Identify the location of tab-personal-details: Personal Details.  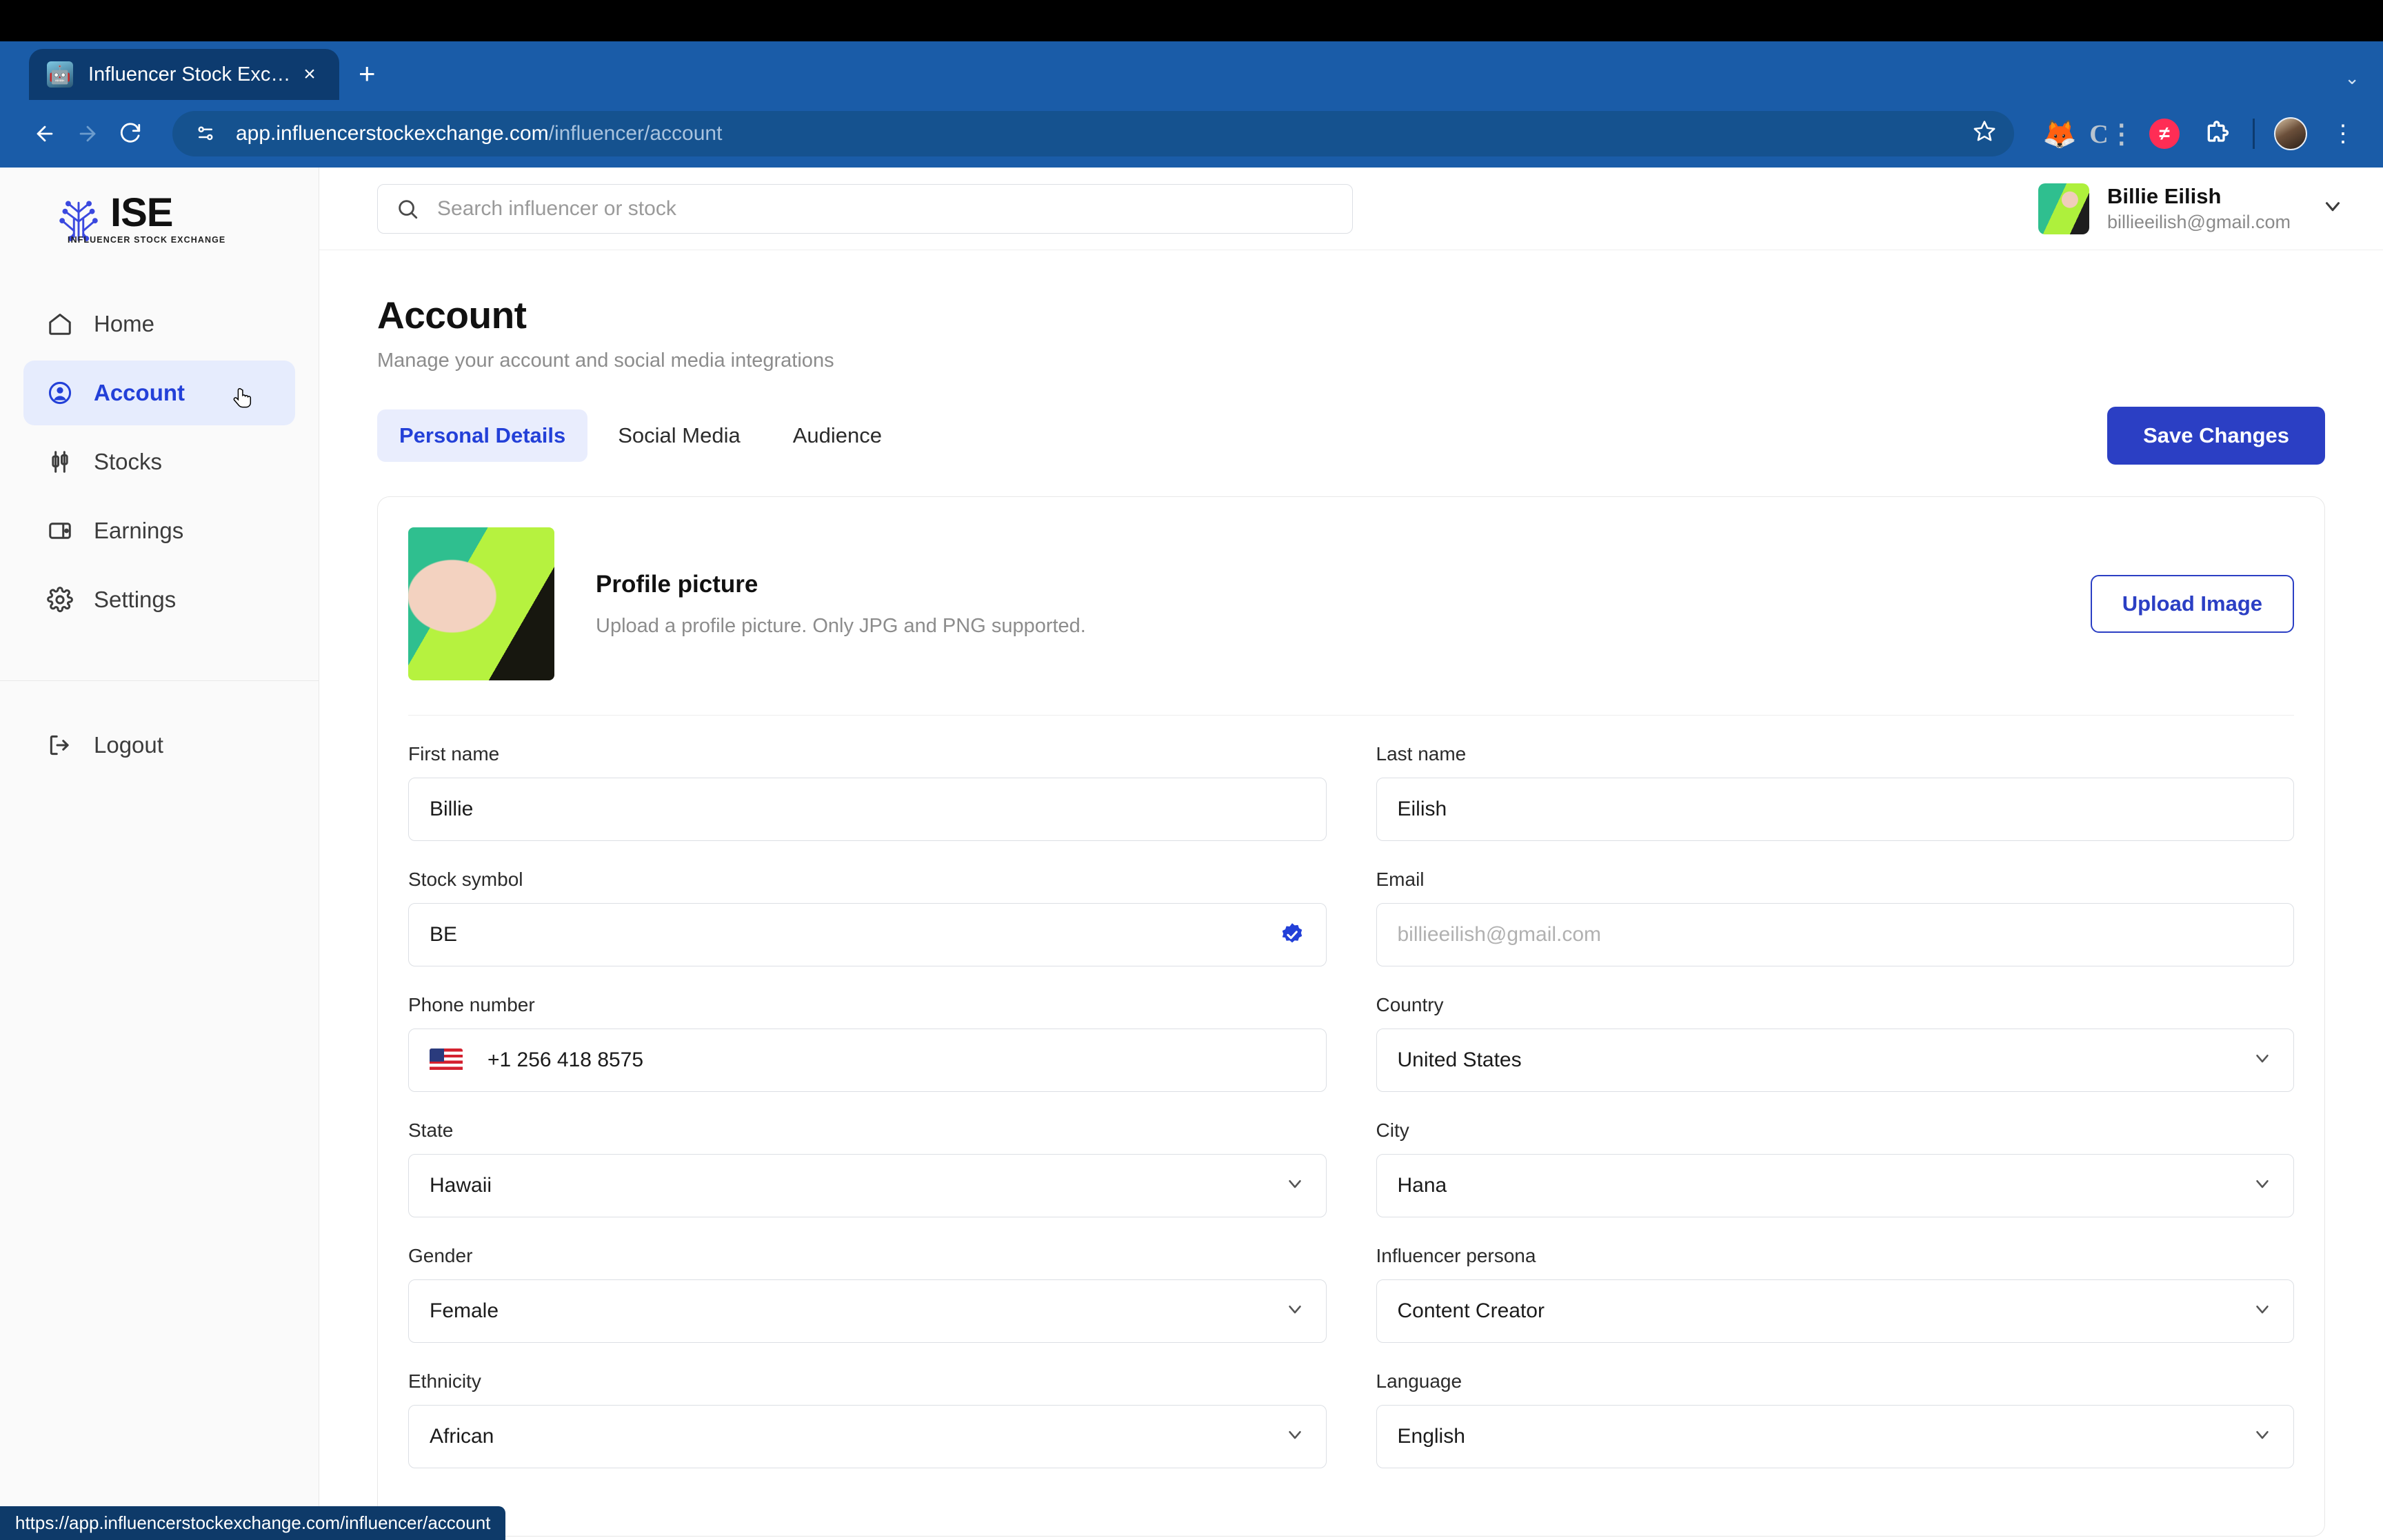
(482, 436).